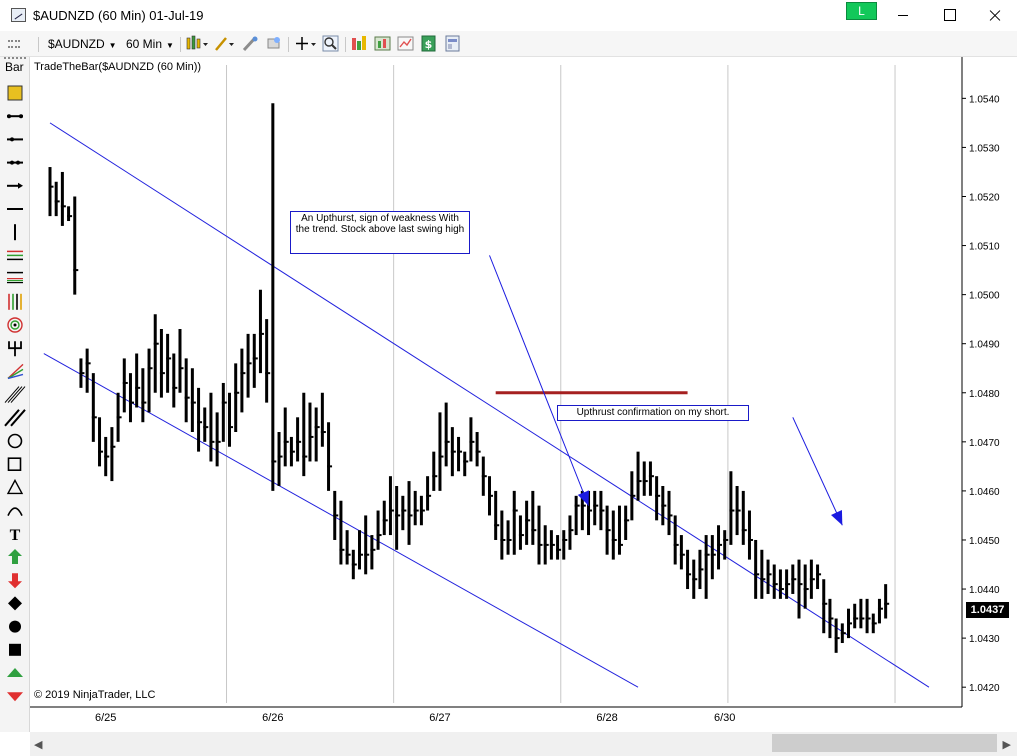 This screenshot has width=1017, height=756. Describe the element at coordinates (15, 511) in the screenshot. I see `arc-icon` at that location.